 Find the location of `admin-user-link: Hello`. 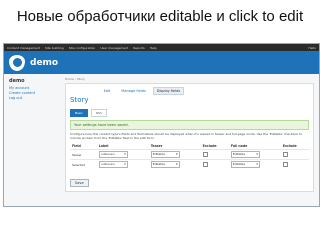

admin-user-link: Hello is located at coordinates (312, 48).